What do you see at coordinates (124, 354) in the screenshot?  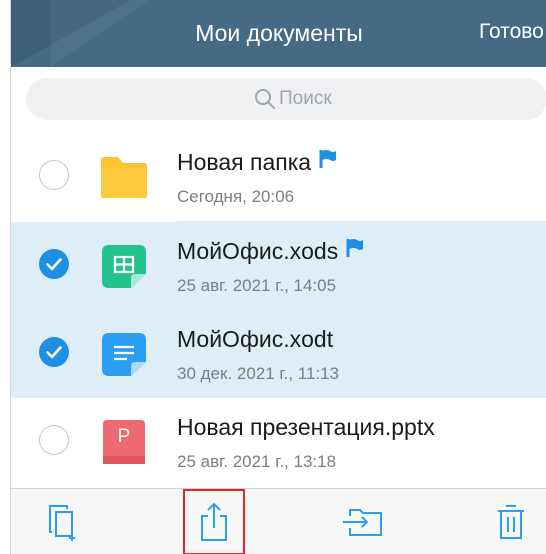 I see `text-document-file-icon` at bounding box center [124, 354].